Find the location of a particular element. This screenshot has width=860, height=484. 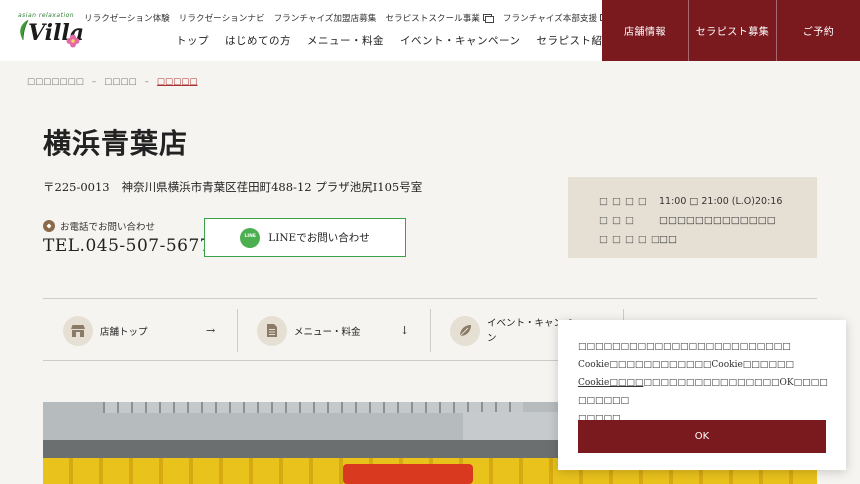

breadcrumb: □□□□□□□ – □□□□ – □□□□□ is located at coordinates (112, 82).